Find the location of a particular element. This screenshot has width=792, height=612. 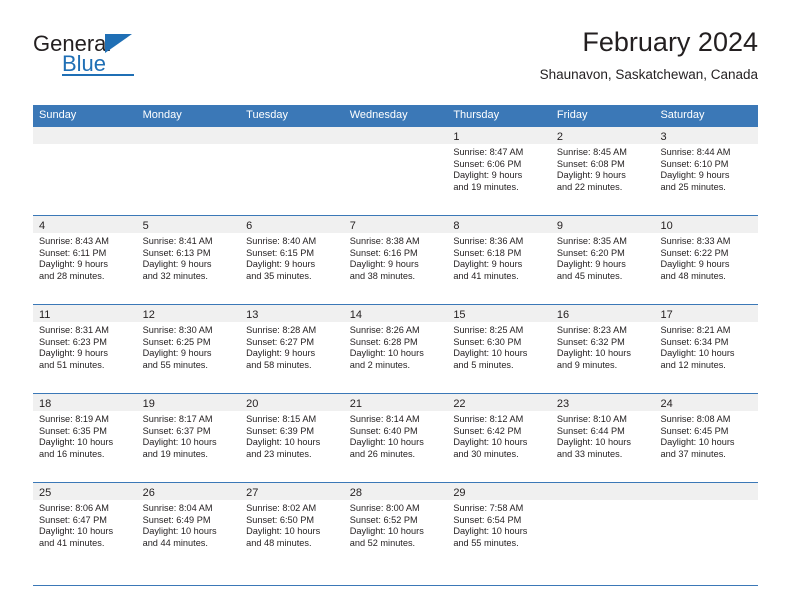

sunrise-text: Sunrise: 8:41 AM is located at coordinates (177, 241).